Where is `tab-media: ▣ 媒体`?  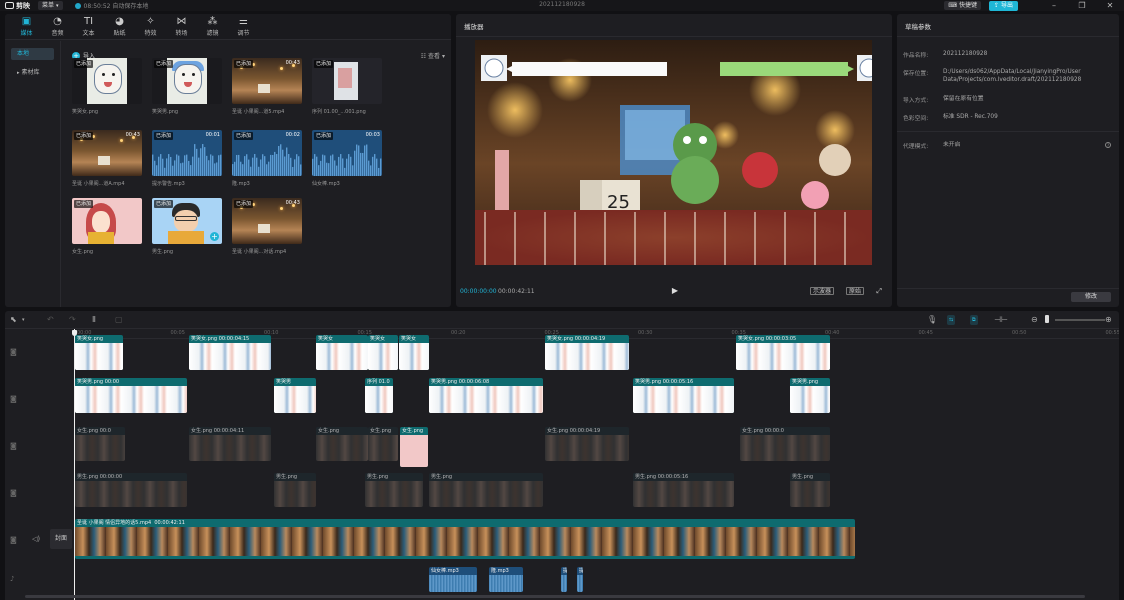
tab-media: ▣ 媒体 is located at coordinates (26, 27).